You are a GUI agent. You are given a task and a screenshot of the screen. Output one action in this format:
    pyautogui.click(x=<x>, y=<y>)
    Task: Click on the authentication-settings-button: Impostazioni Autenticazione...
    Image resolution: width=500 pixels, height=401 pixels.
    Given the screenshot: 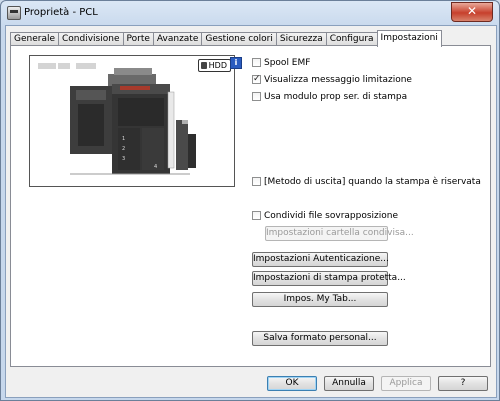 What is the action you would take?
    pyautogui.click(x=320, y=259)
    